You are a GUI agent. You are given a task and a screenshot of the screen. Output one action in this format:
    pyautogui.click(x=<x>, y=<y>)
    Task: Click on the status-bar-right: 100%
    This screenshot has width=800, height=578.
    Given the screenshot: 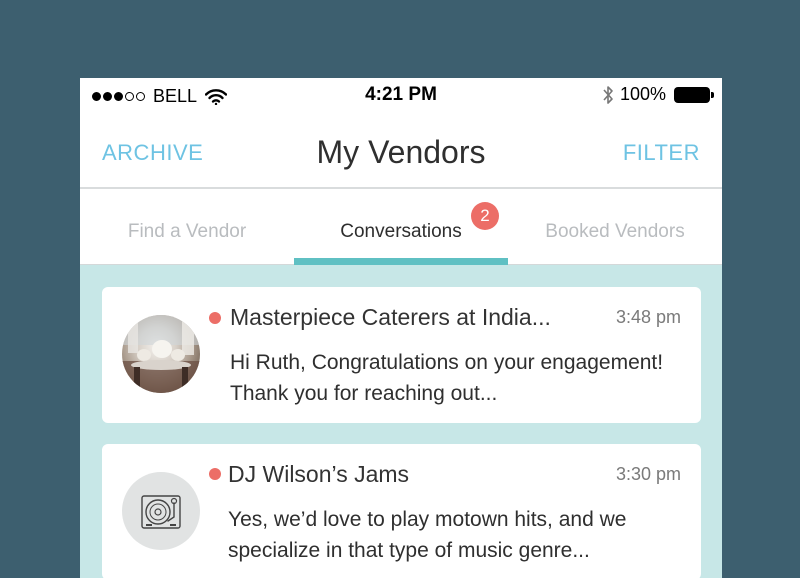 What is the action you would take?
    pyautogui.click(x=658, y=94)
    